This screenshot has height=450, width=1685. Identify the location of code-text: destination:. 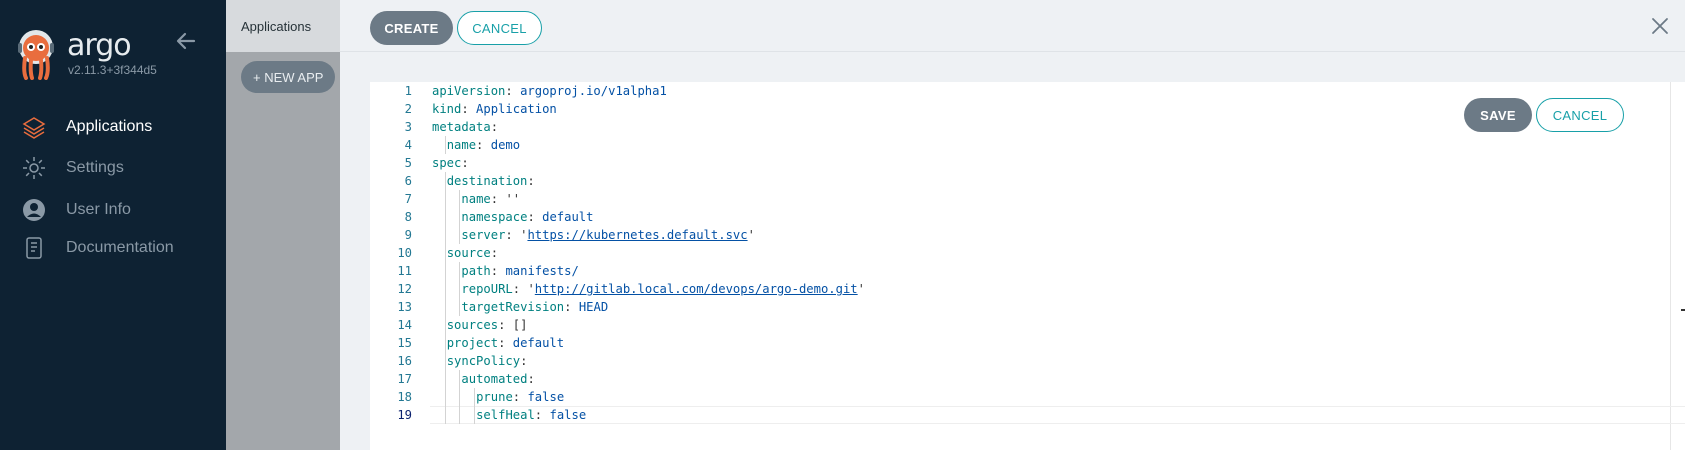
(494, 181).